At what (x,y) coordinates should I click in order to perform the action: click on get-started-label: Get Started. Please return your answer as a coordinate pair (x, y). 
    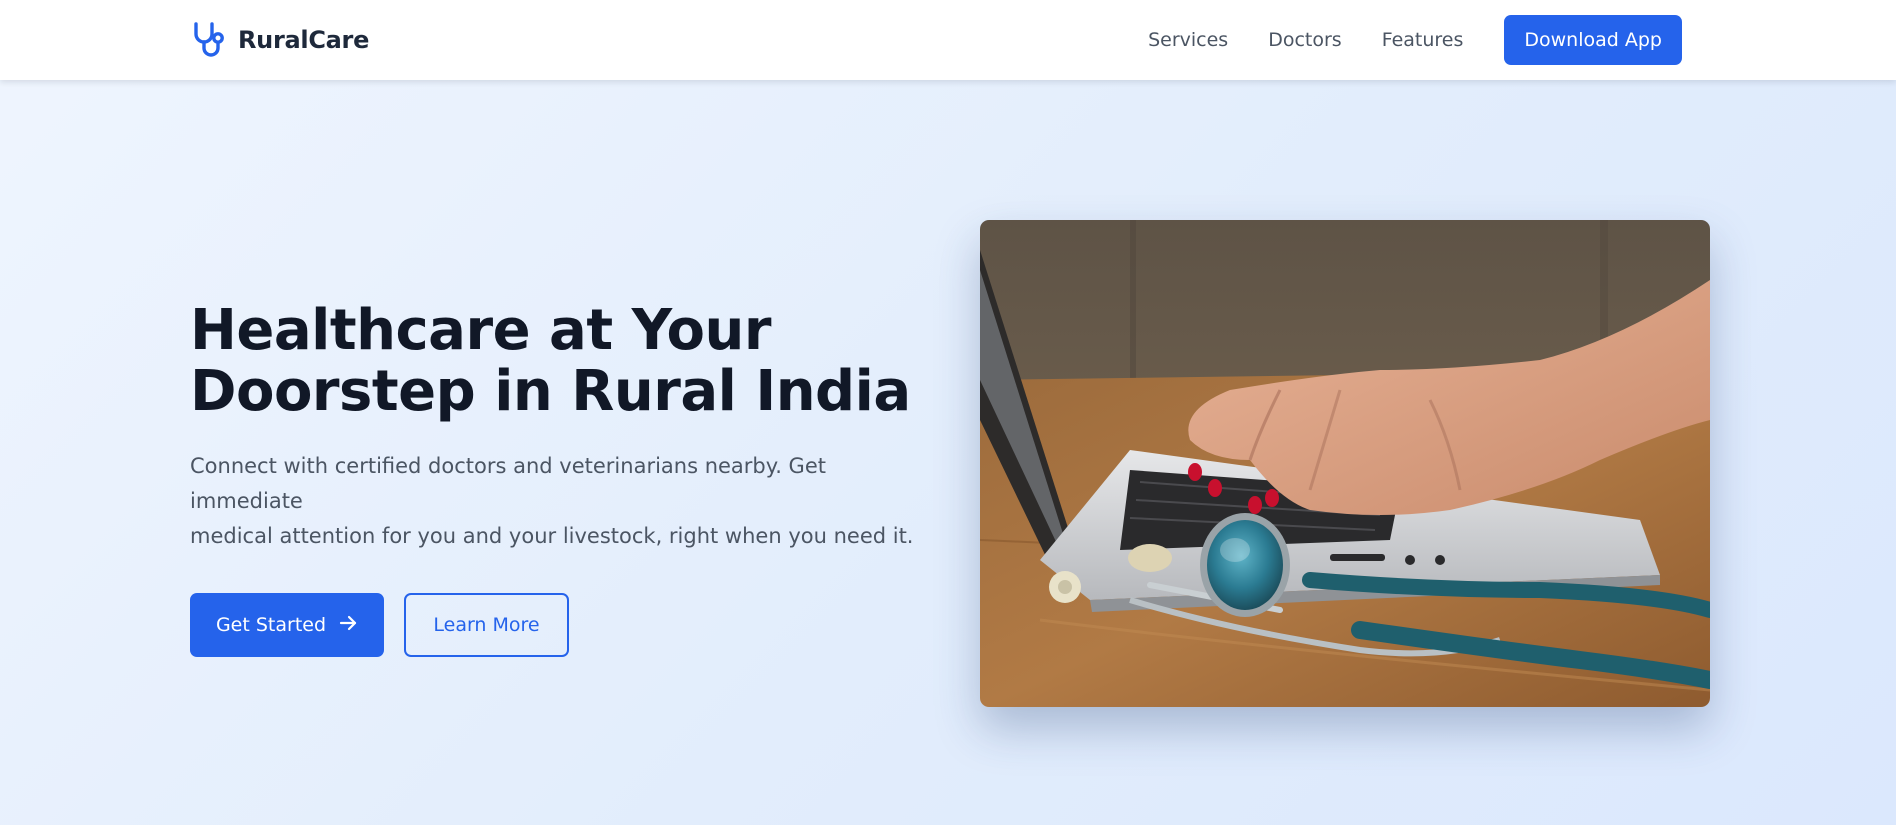
    Looking at the image, I should click on (271, 625).